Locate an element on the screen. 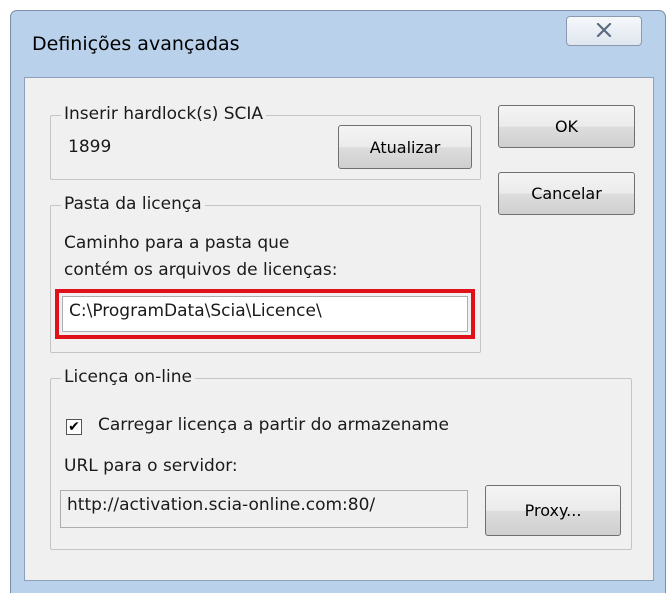  load-license-checkbox: ✔ is located at coordinates (74, 427).